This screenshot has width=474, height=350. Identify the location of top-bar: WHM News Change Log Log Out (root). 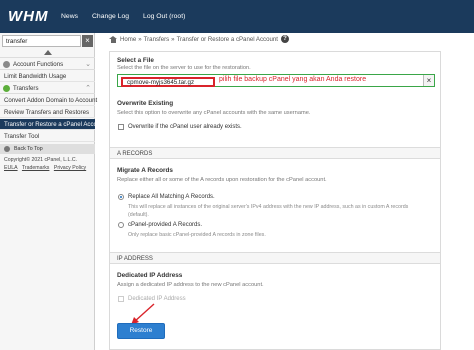
(237, 16).